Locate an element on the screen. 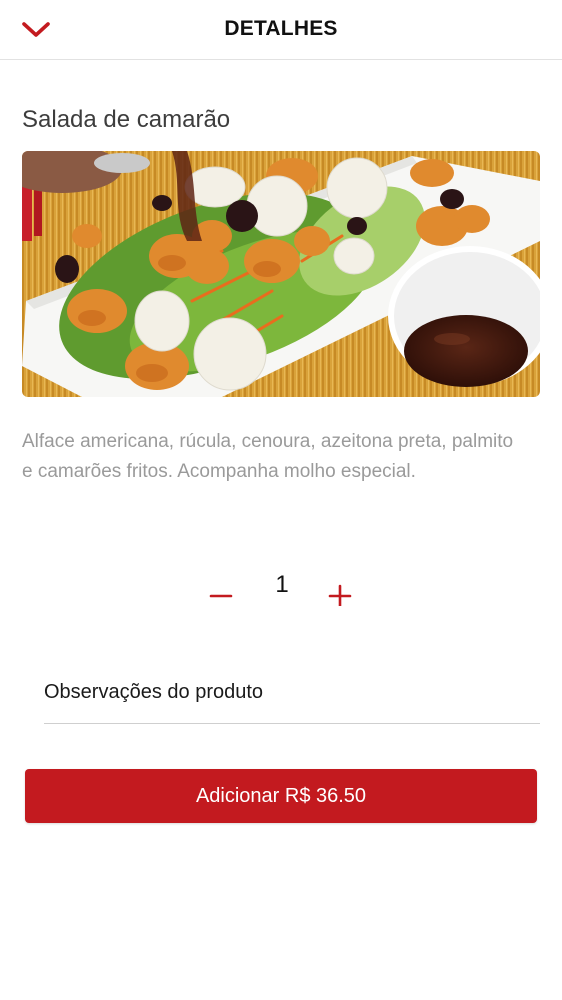 Image resolution: width=562 pixels, height=1000 pixels. top-bar: DETALHES is located at coordinates (281, 30).